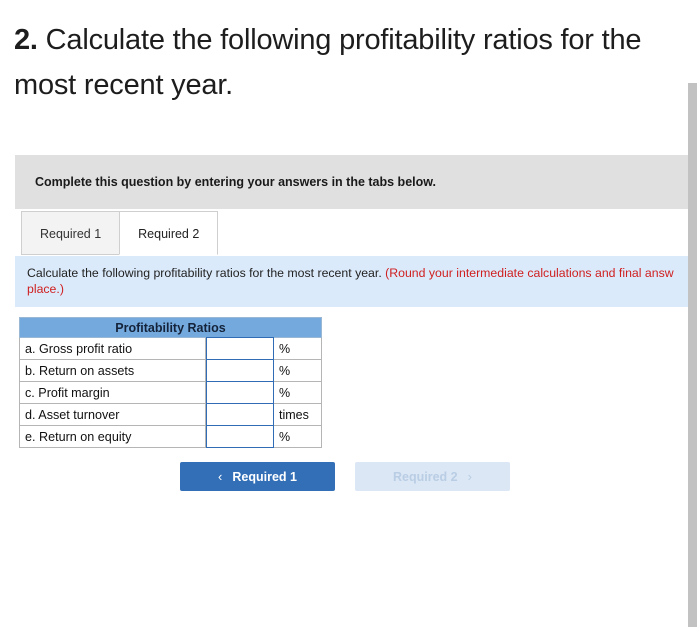 The width and height of the screenshot is (697, 627). What do you see at coordinates (297, 392) in the screenshot?
I see `unit-profit-margin: %` at bounding box center [297, 392].